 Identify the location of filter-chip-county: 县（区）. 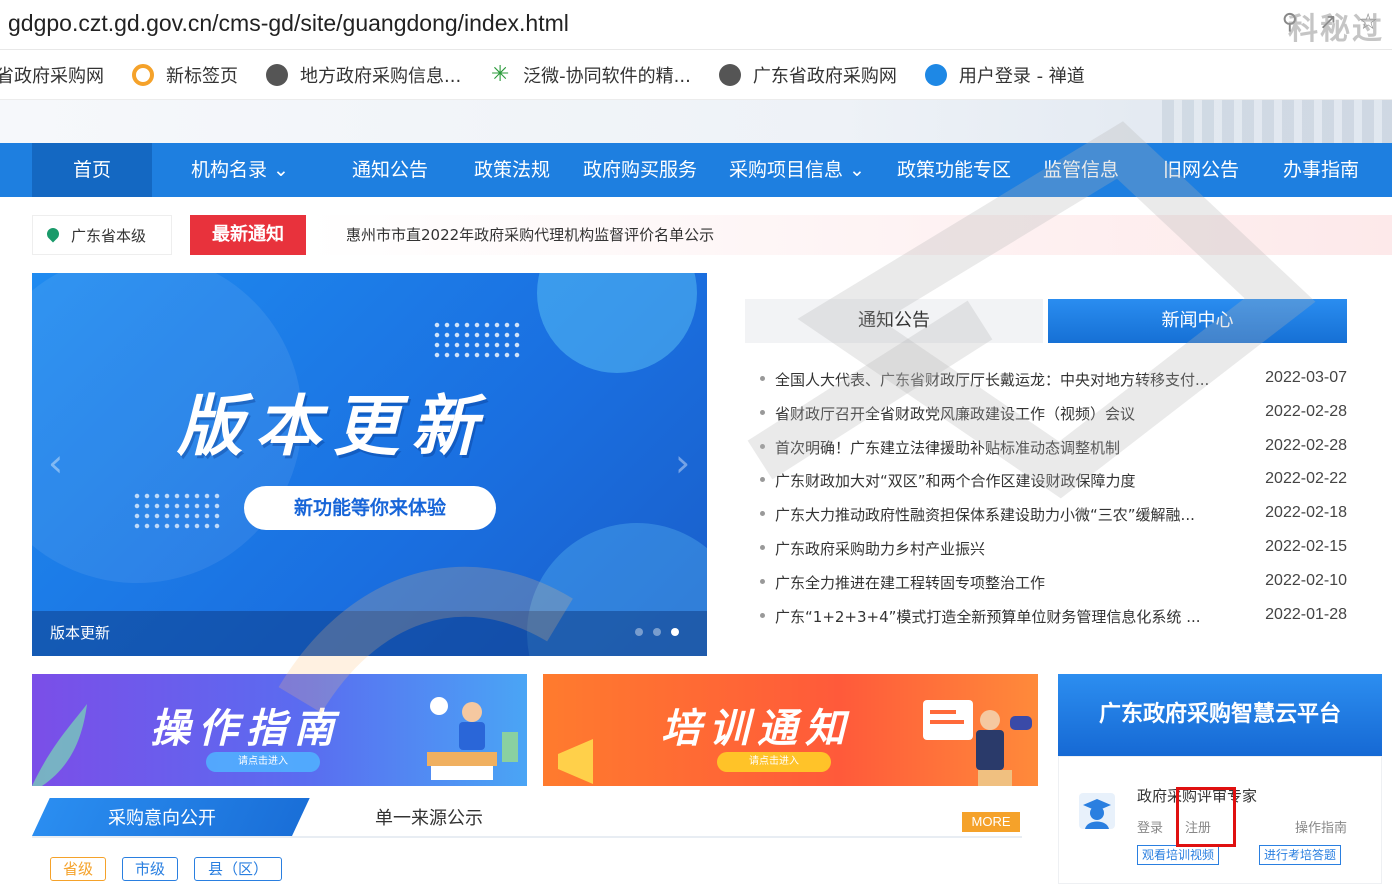
(238, 869).